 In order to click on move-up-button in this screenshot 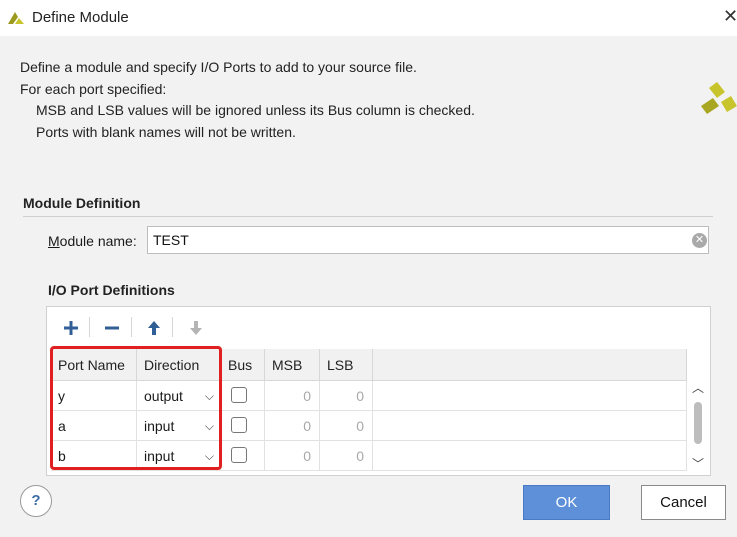, I will do `click(154, 327)`.